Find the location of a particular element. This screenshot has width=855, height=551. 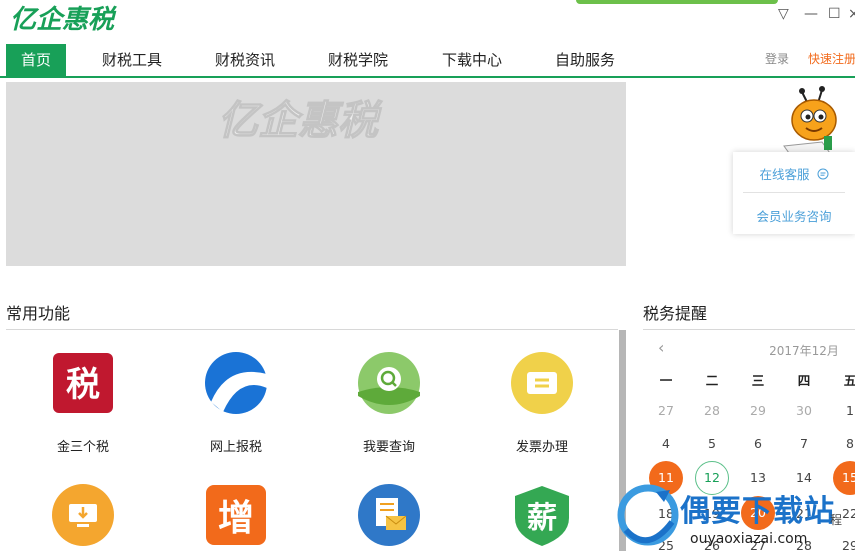

weekday-label: 一 is located at coordinates (666, 380).